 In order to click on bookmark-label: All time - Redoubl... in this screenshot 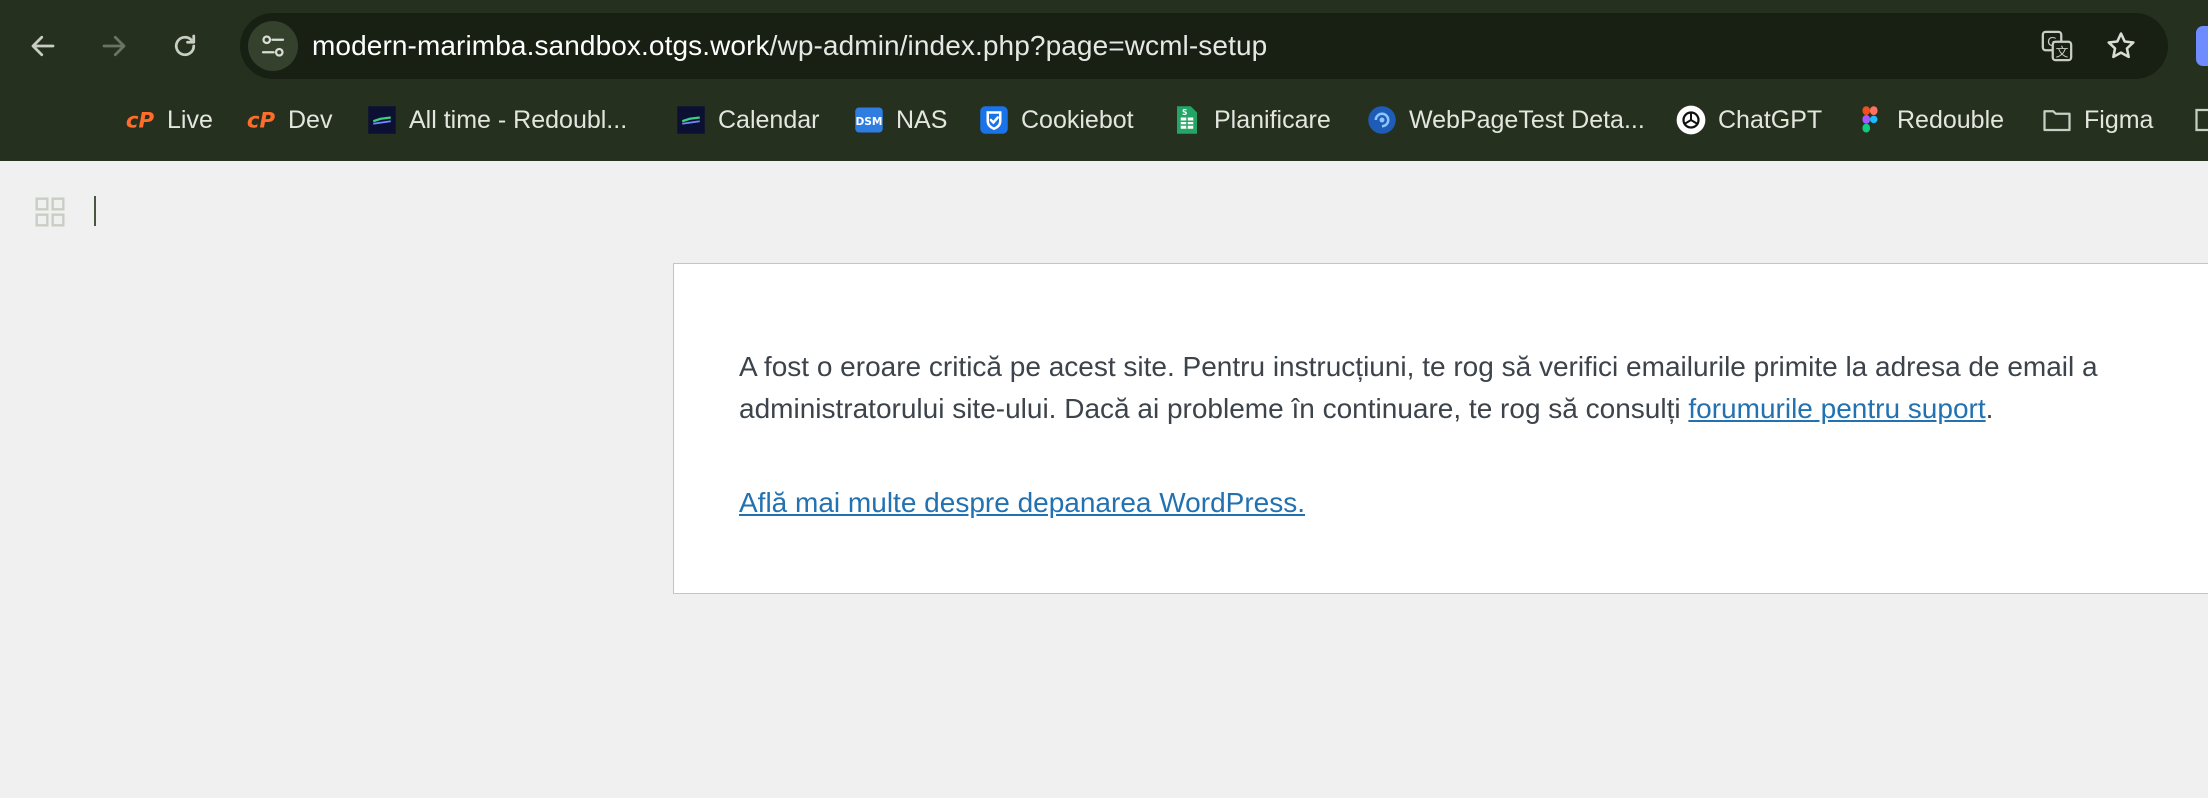, I will do `click(518, 119)`.